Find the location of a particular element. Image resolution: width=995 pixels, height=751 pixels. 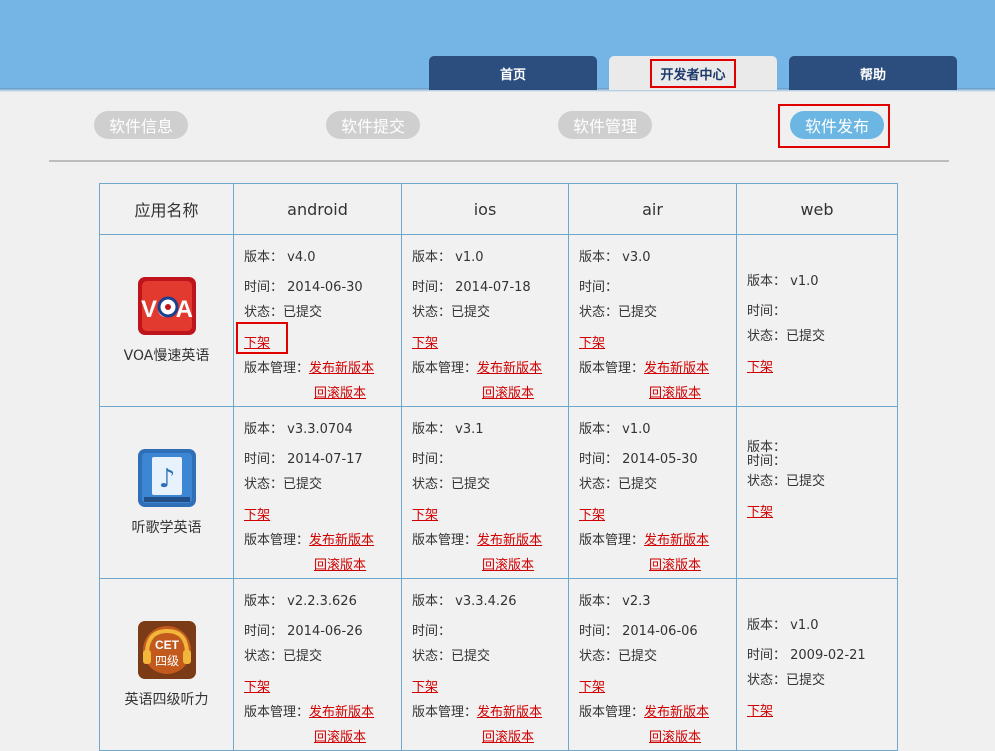

app-name: VOA慢速英语 is located at coordinates (166, 355).